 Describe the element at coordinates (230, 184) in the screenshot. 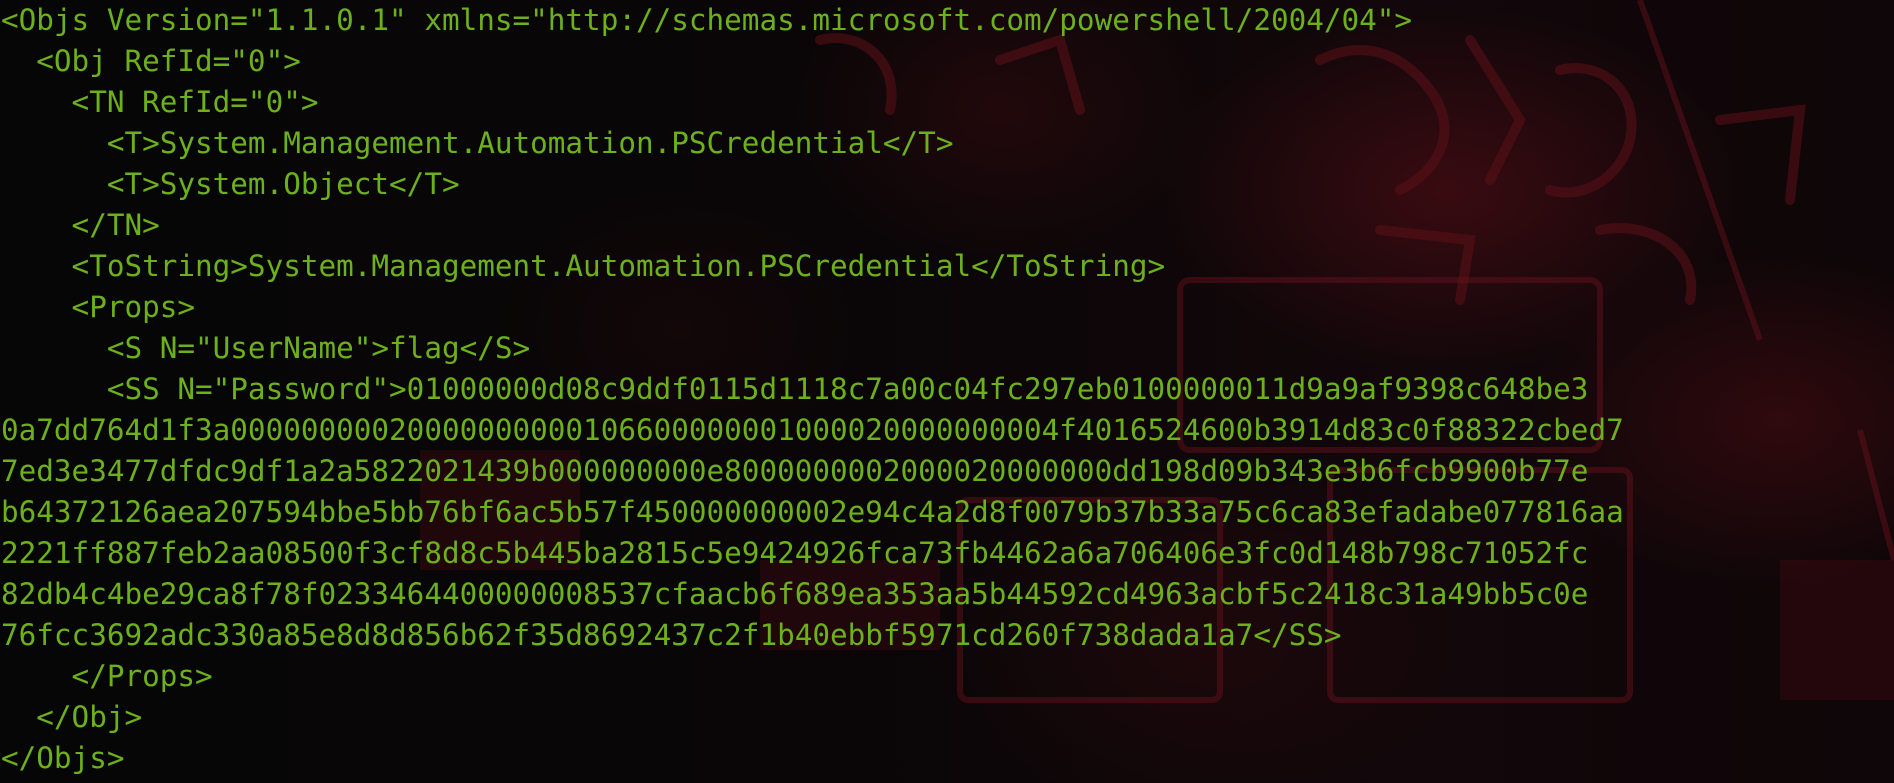

I see `xml-type-object-line: <T>System.Object</T>` at that location.